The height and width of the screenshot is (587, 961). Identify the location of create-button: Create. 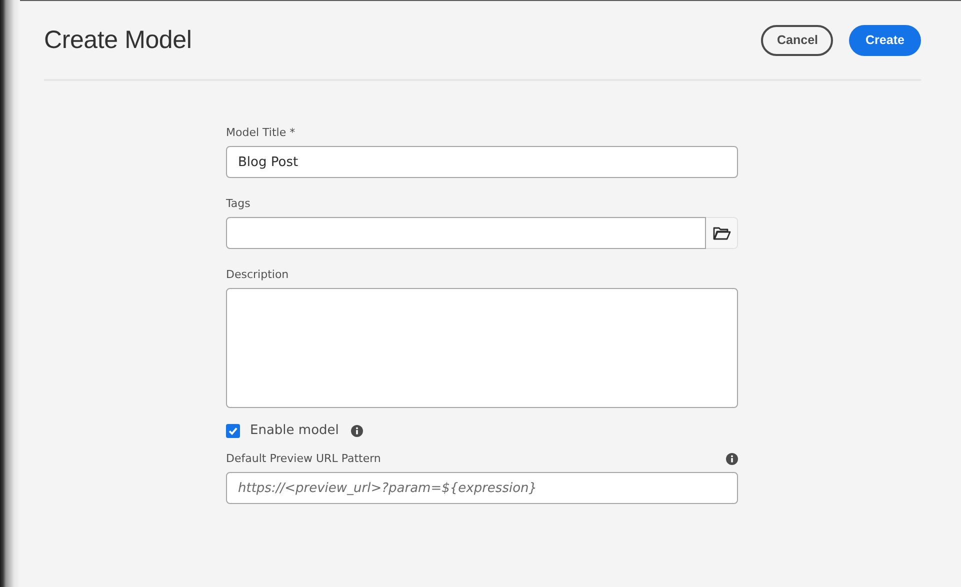
(885, 40).